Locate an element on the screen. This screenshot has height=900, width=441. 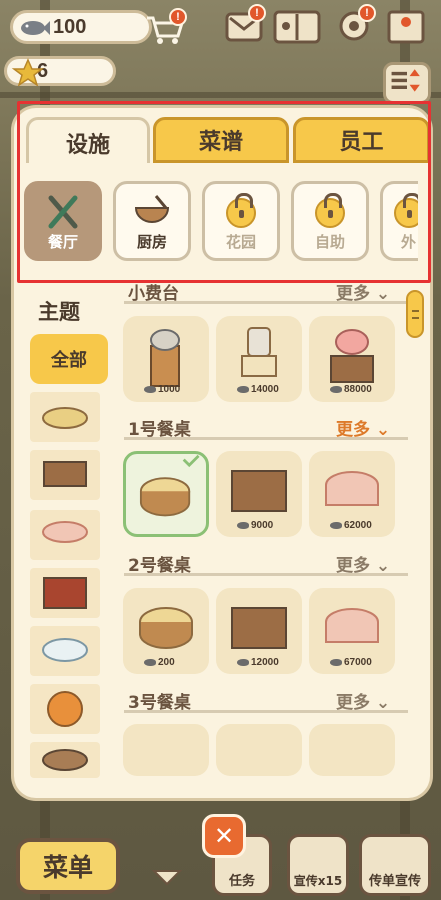
sort-button is located at coordinates (407, 83).